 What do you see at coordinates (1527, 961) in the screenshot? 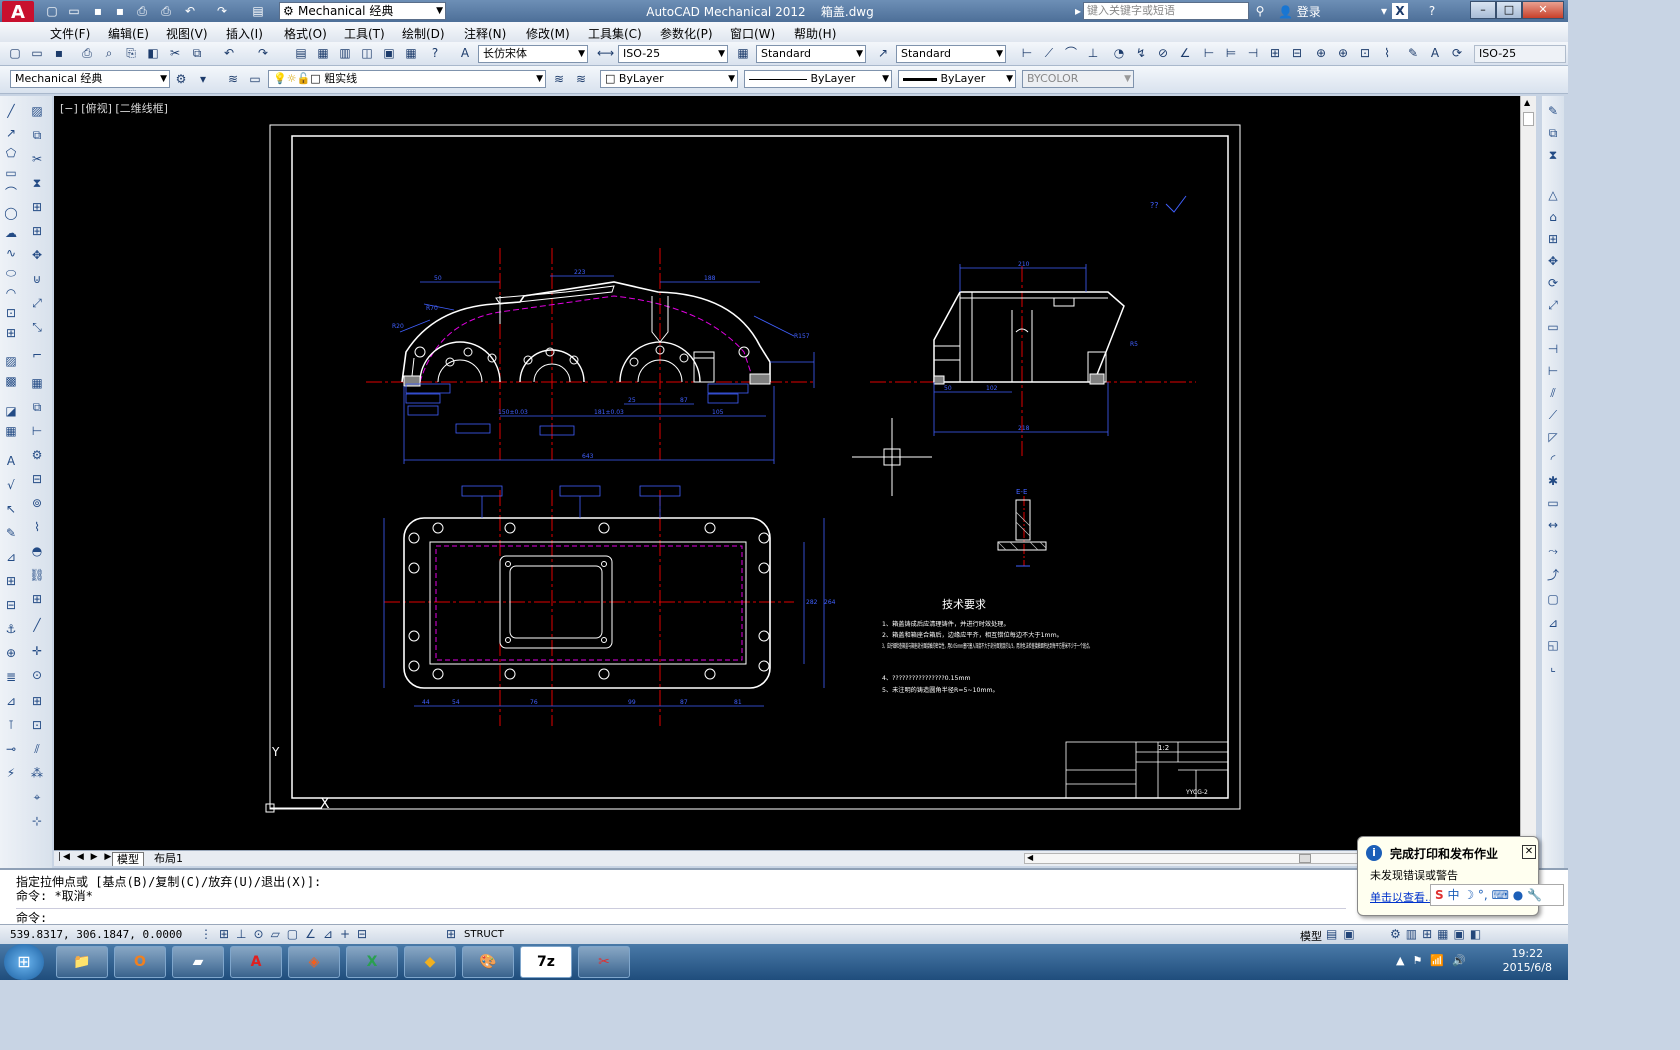
I see `system-clock: 19:22 2015/6/8` at bounding box center [1527, 961].